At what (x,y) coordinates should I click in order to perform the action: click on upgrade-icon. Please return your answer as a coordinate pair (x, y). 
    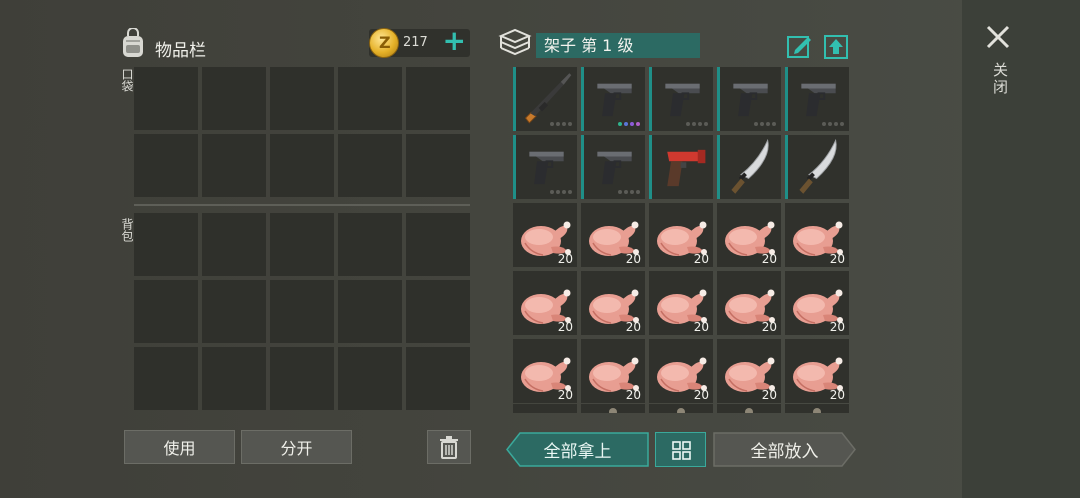
    Looking at the image, I should click on (836, 46).